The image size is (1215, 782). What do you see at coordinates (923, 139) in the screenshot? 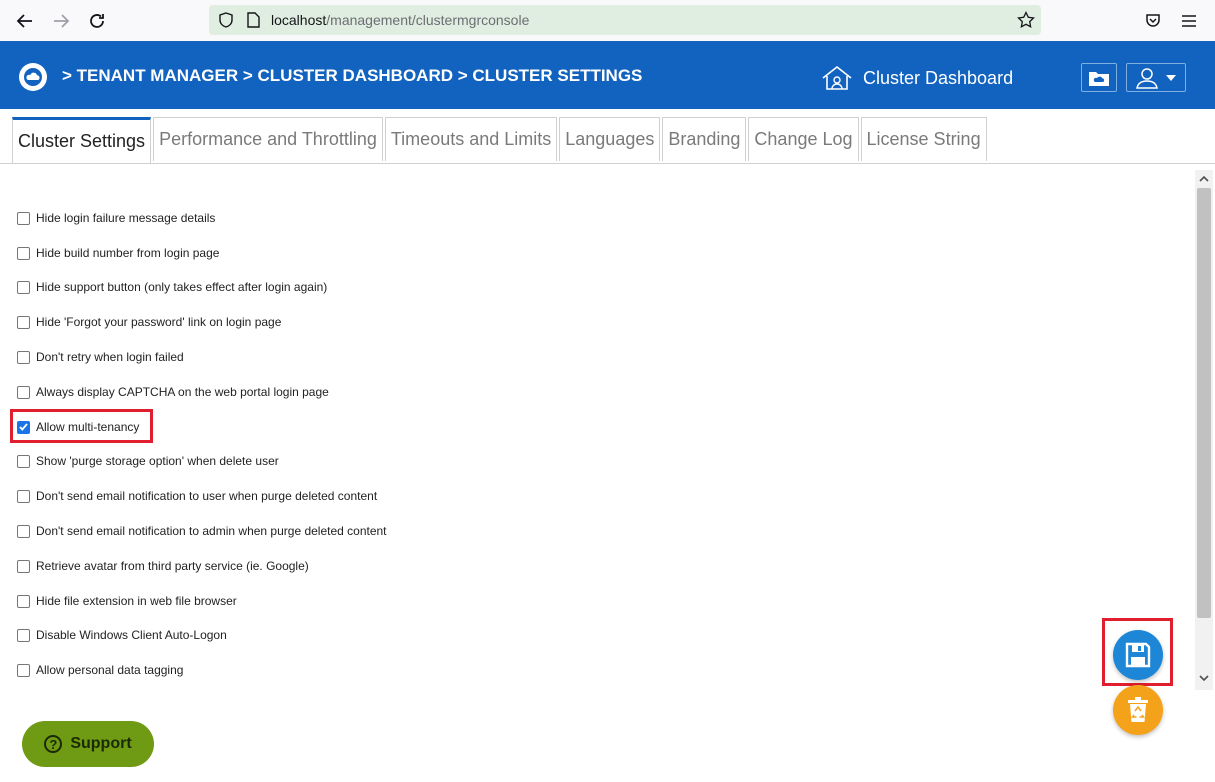
I see `tab-license-string: License String` at bounding box center [923, 139].